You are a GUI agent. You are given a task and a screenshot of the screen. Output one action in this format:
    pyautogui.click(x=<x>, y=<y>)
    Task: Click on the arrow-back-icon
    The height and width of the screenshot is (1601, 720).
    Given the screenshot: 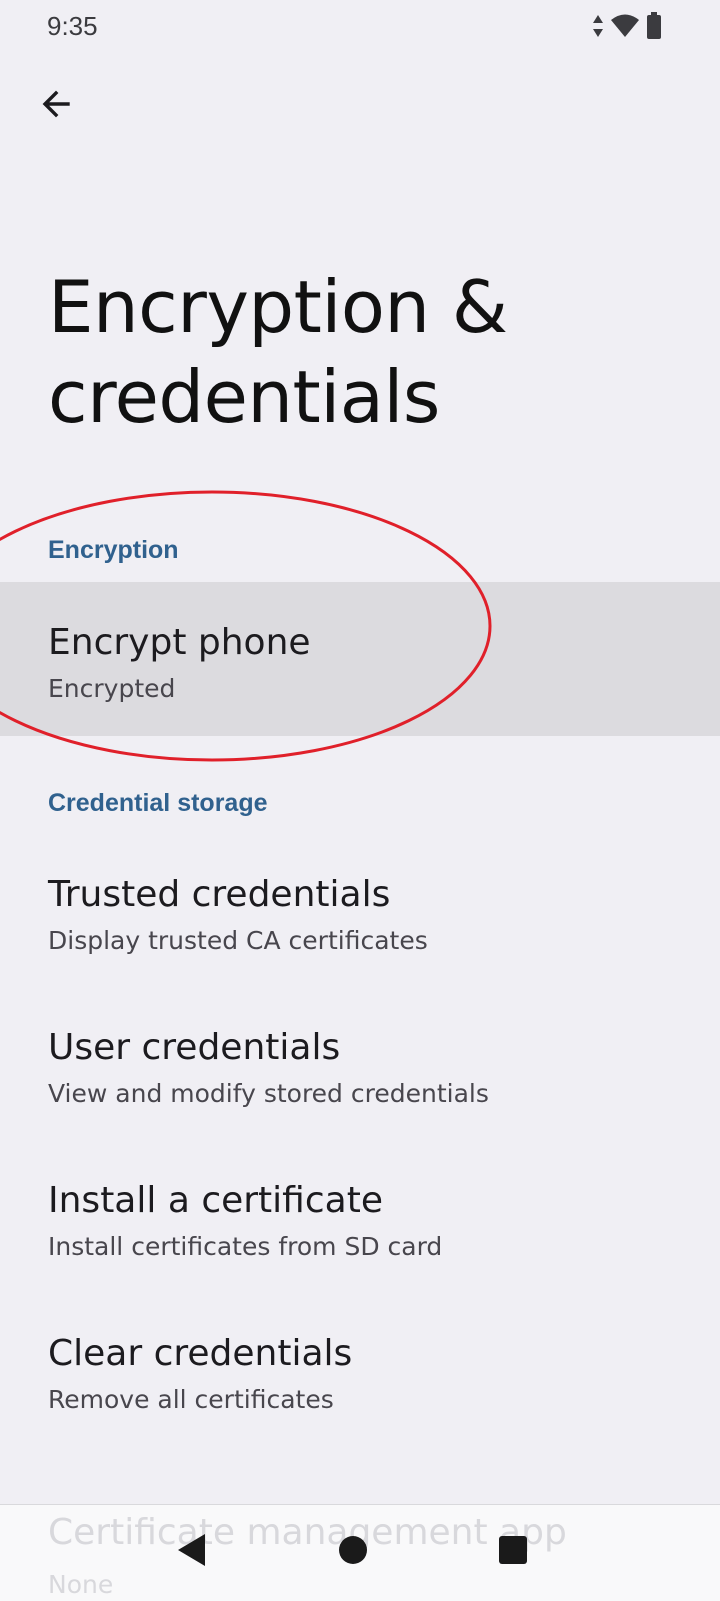 What is the action you would take?
    pyautogui.click(x=56, y=106)
    